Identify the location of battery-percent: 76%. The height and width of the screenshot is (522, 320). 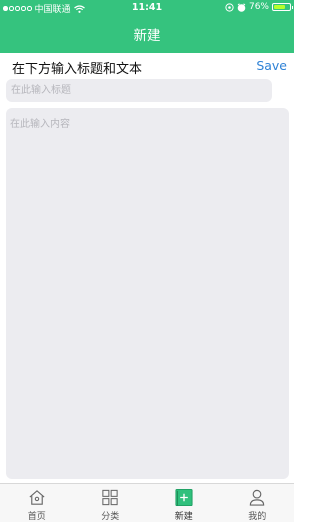
(258, 7).